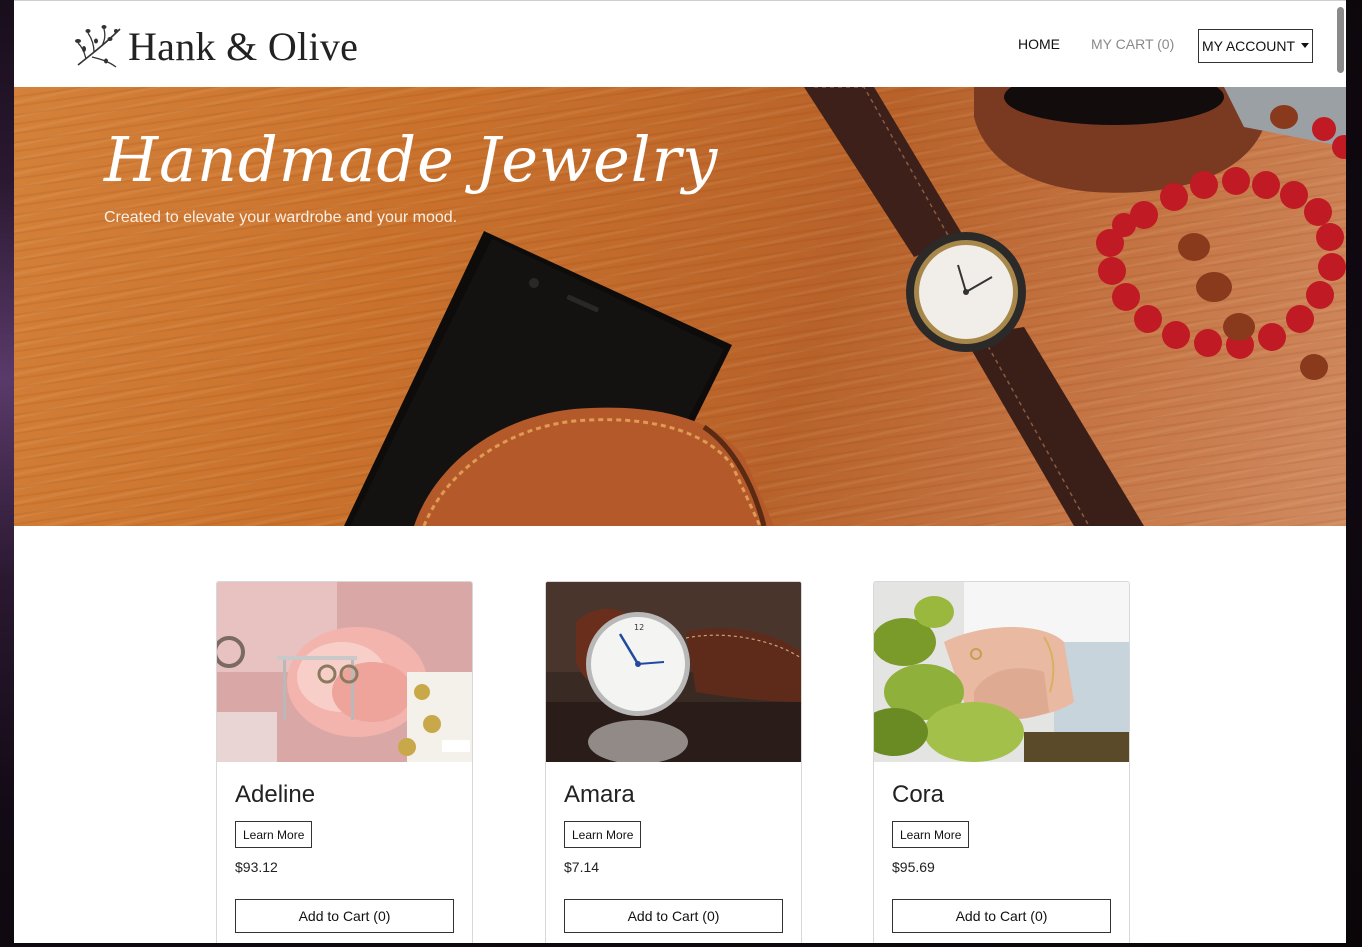 Image resolution: width=1362 pixels, height=947 pixels. Describe the element at coordinates (98, 46) in the screenshot. I see `branch-logo-icon` at that location.